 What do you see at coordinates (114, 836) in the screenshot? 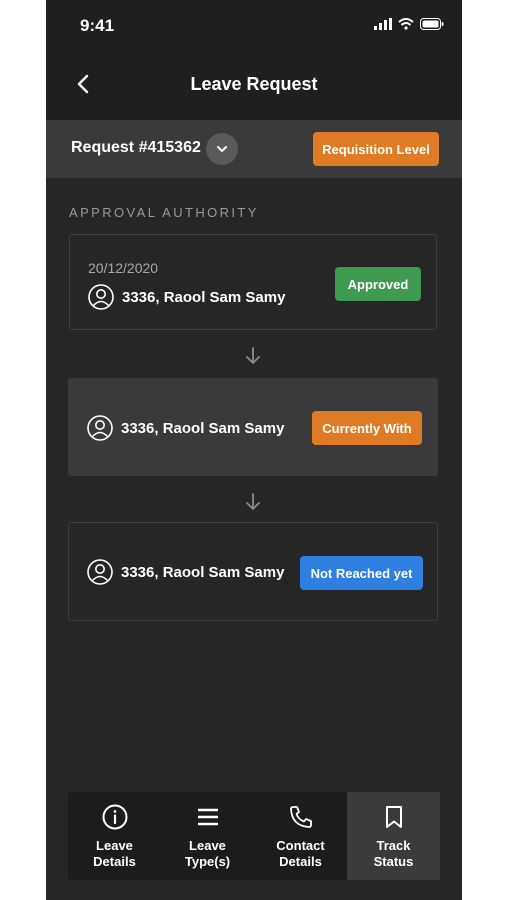
I see `tab-leave-details: Leave Details` at bounding box center [114, 836].